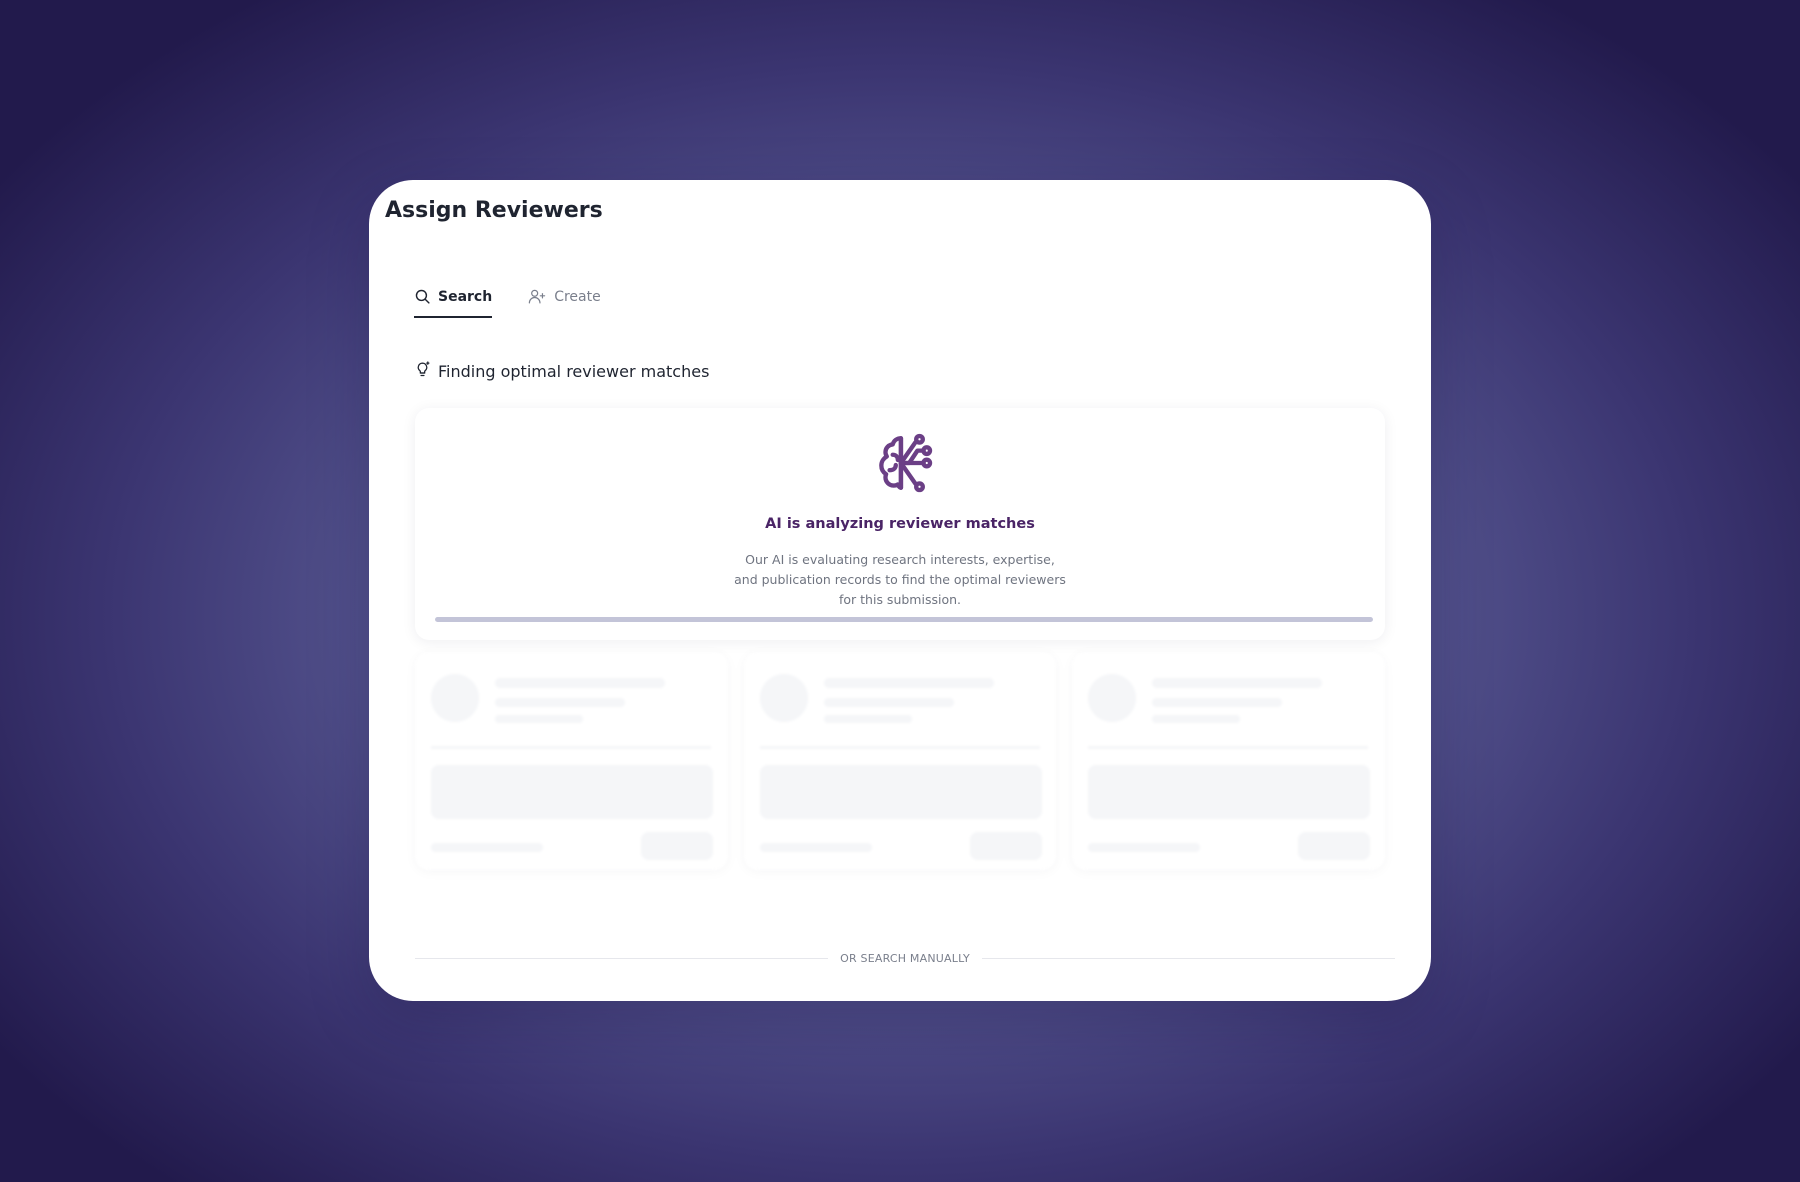 The height and width of the screenshot is (1182, 1800). I want to click on section-heading: Finding optimal reviewer matches, so click(561, 371).